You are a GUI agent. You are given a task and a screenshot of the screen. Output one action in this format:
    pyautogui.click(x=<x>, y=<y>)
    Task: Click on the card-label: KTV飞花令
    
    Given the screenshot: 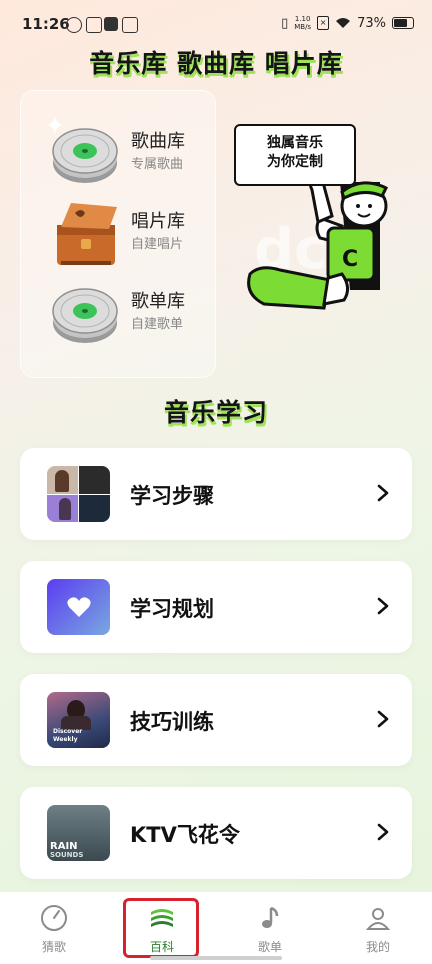 What is the action you would take?
    pyautogui.click(x=185, y=835)
    